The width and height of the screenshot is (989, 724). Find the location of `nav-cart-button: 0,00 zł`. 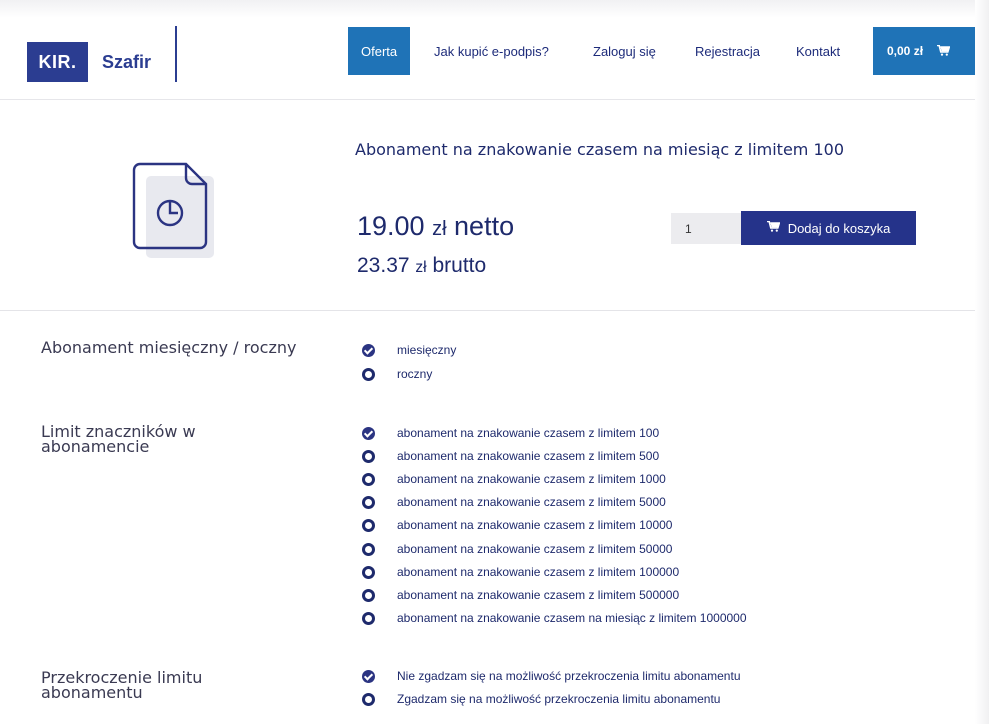

nav-cart-button: 0,00 zł is located at coordinates (924, 51).